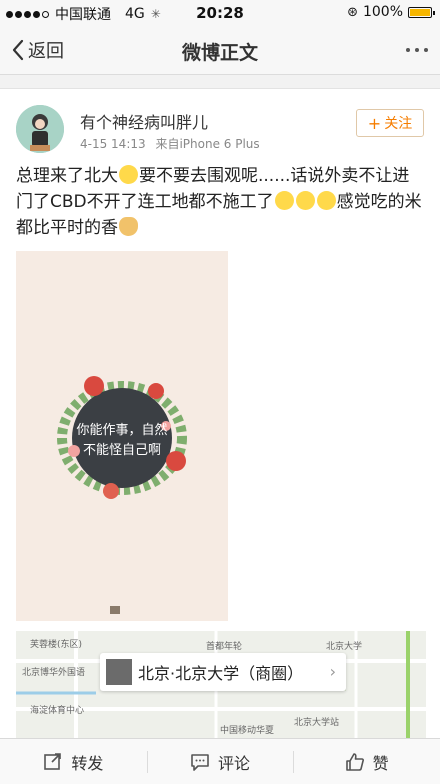 Image resolution: width=440 pixels, height=784 pixels. I want to click on avatar-image, so click(40, 129).